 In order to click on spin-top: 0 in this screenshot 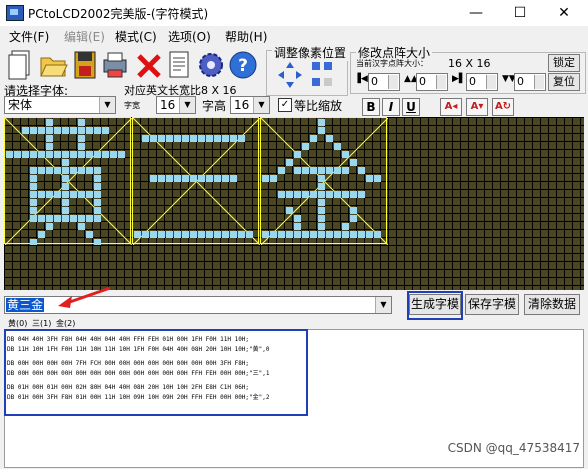, I will do `click(432, 82)`.